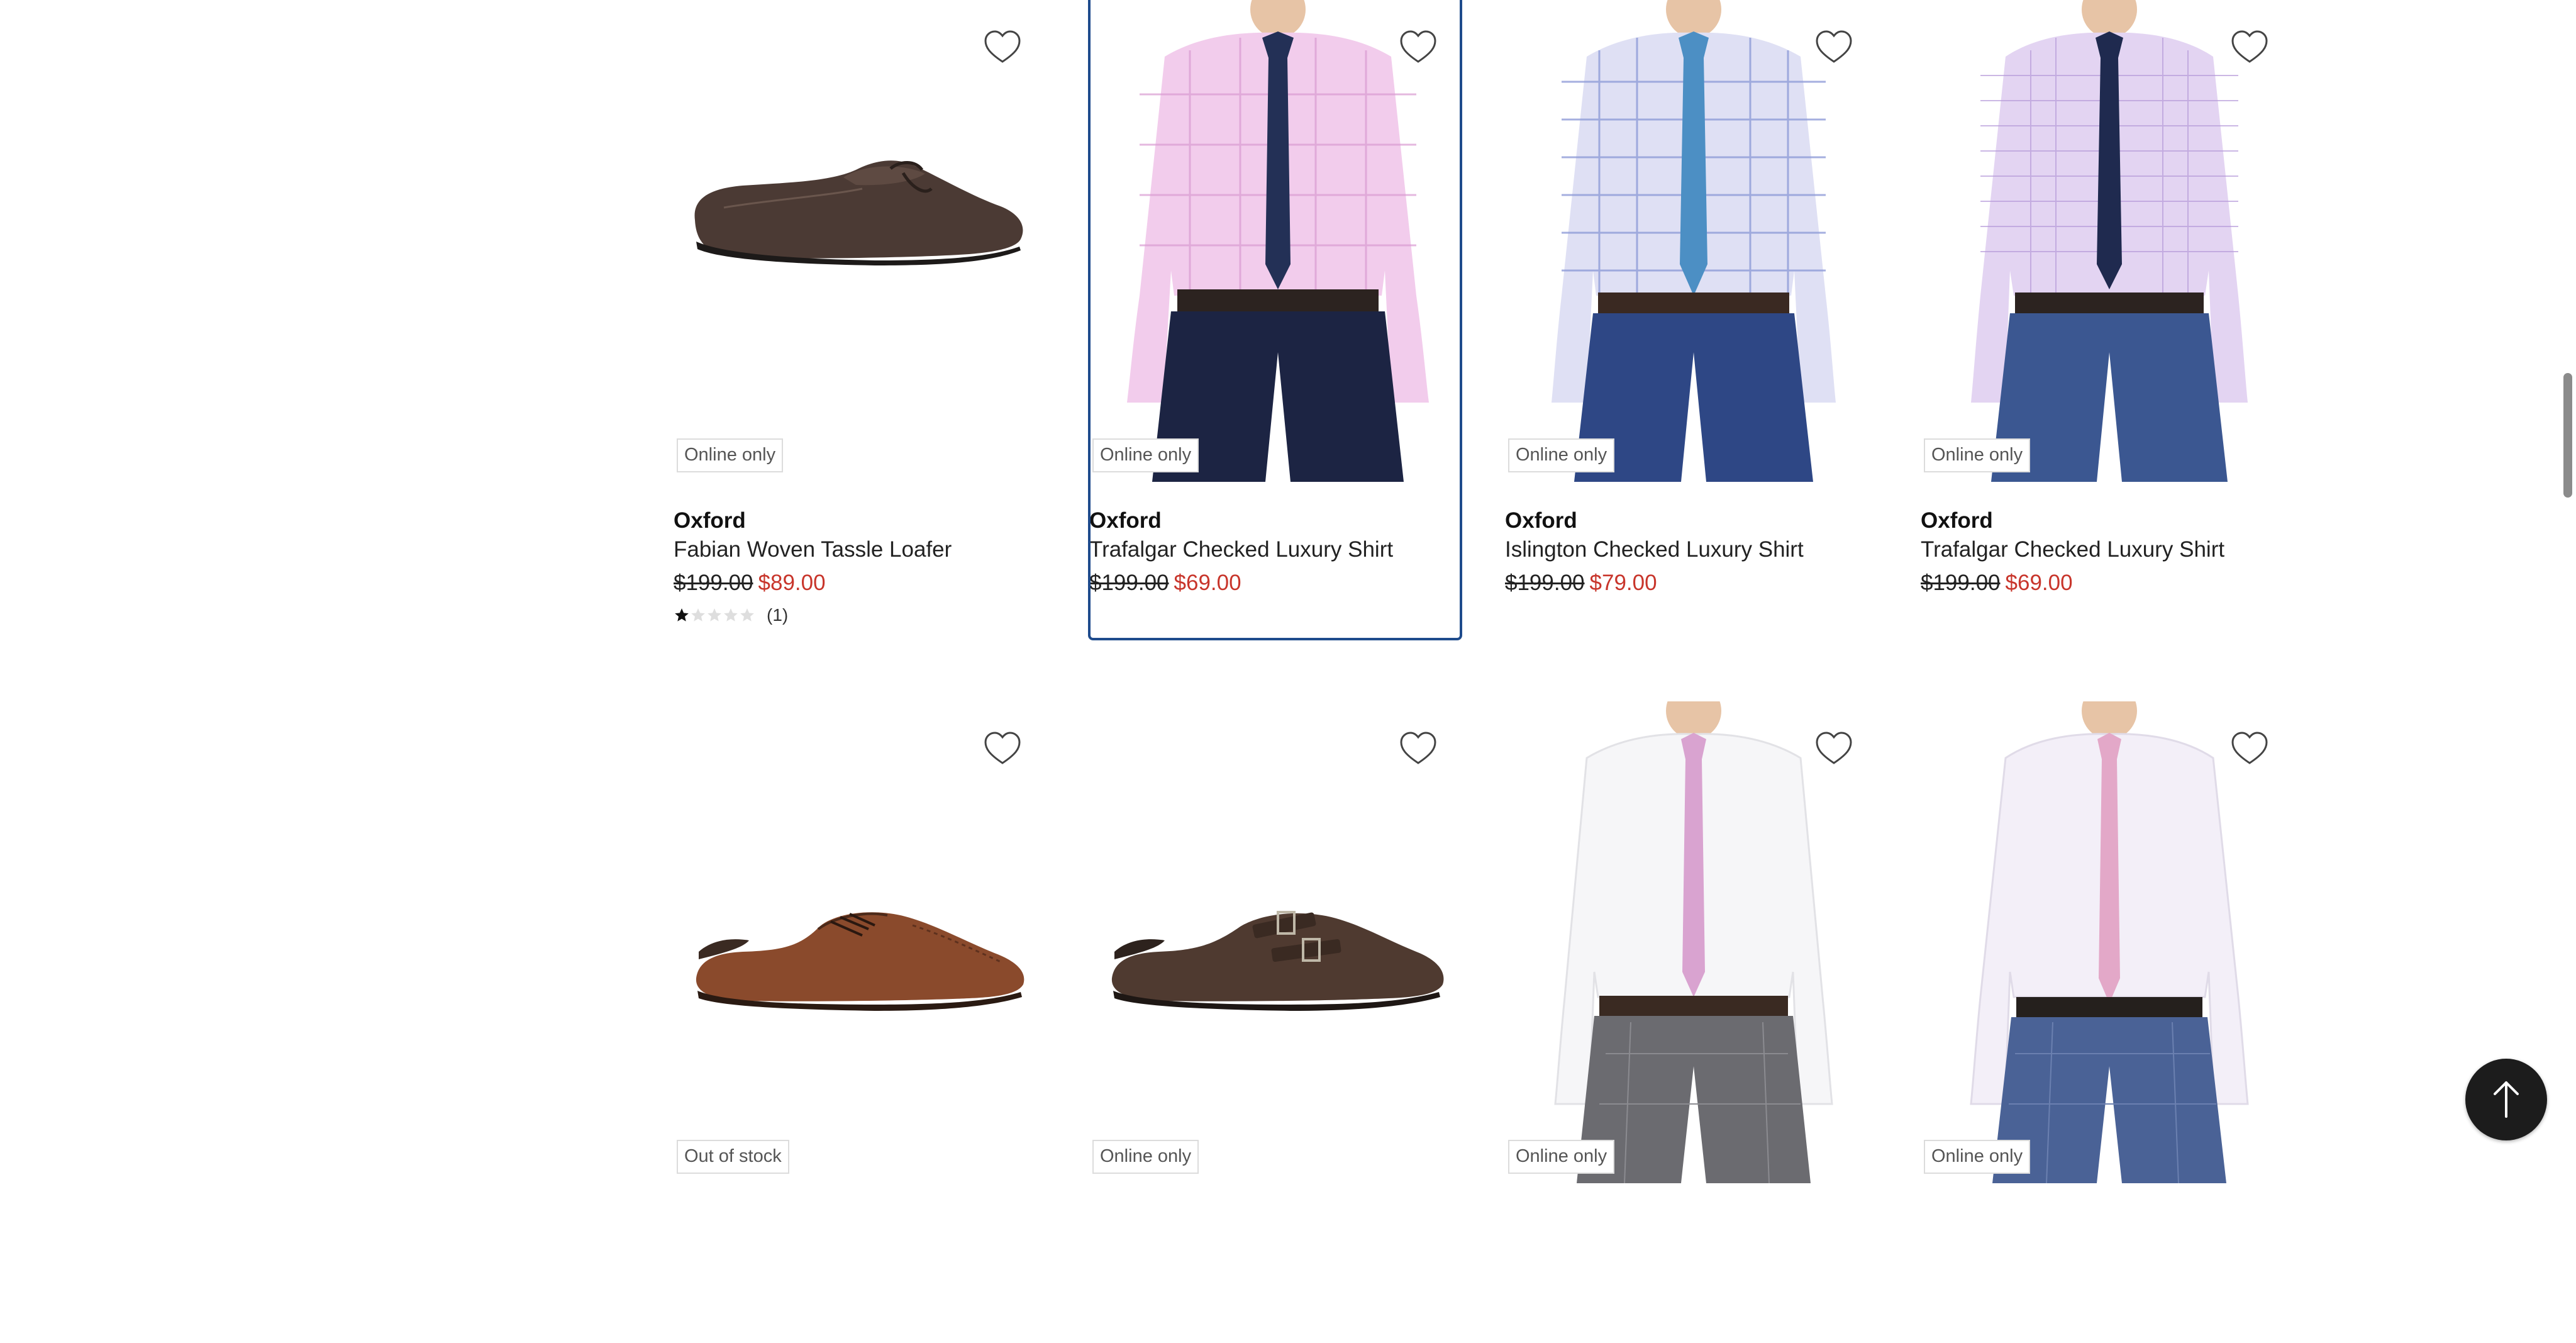 The image size is (2576, 1343). What do you see at coordinates (778, 615) in the screenshot?
I see `review-count: (1)` at bounding box center [778, 615].